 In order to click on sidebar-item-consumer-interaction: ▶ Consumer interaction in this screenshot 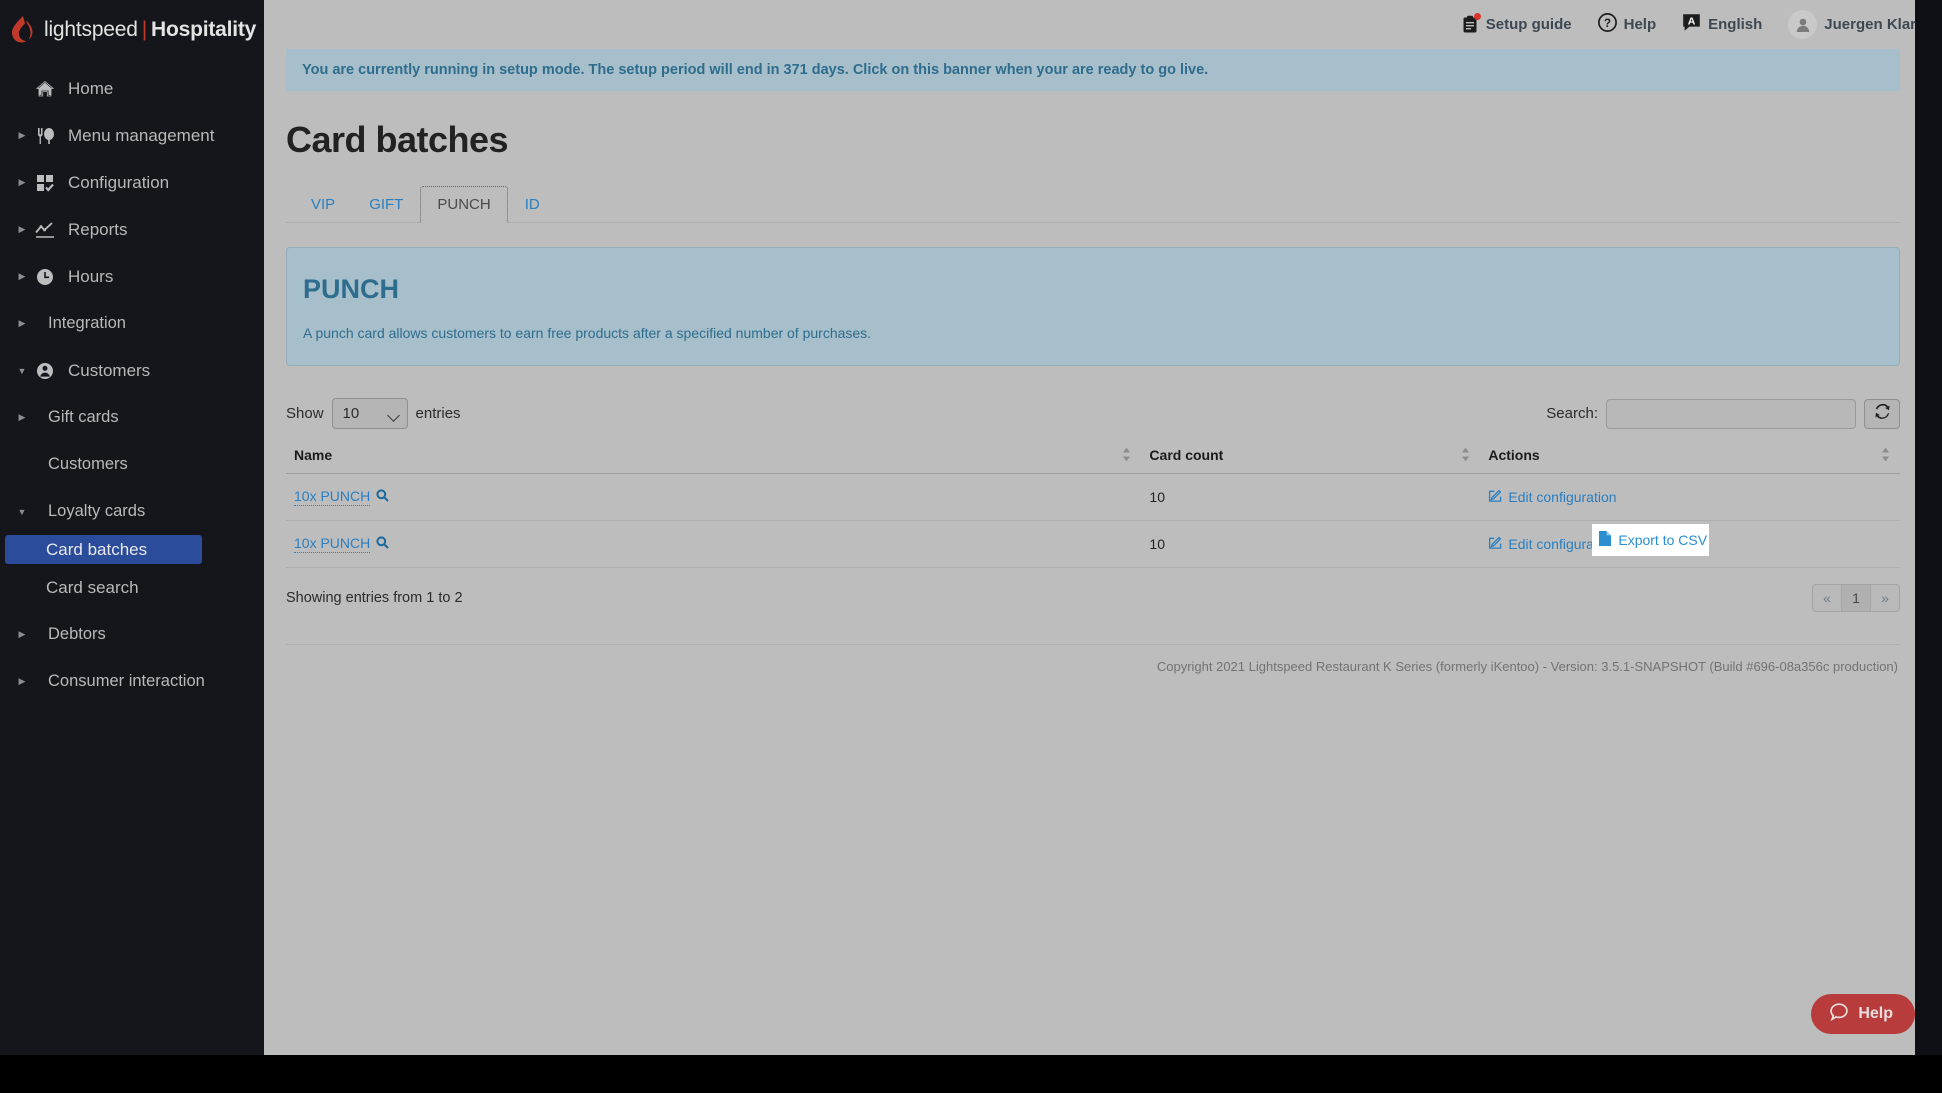, I will do `click(132, 681)`.